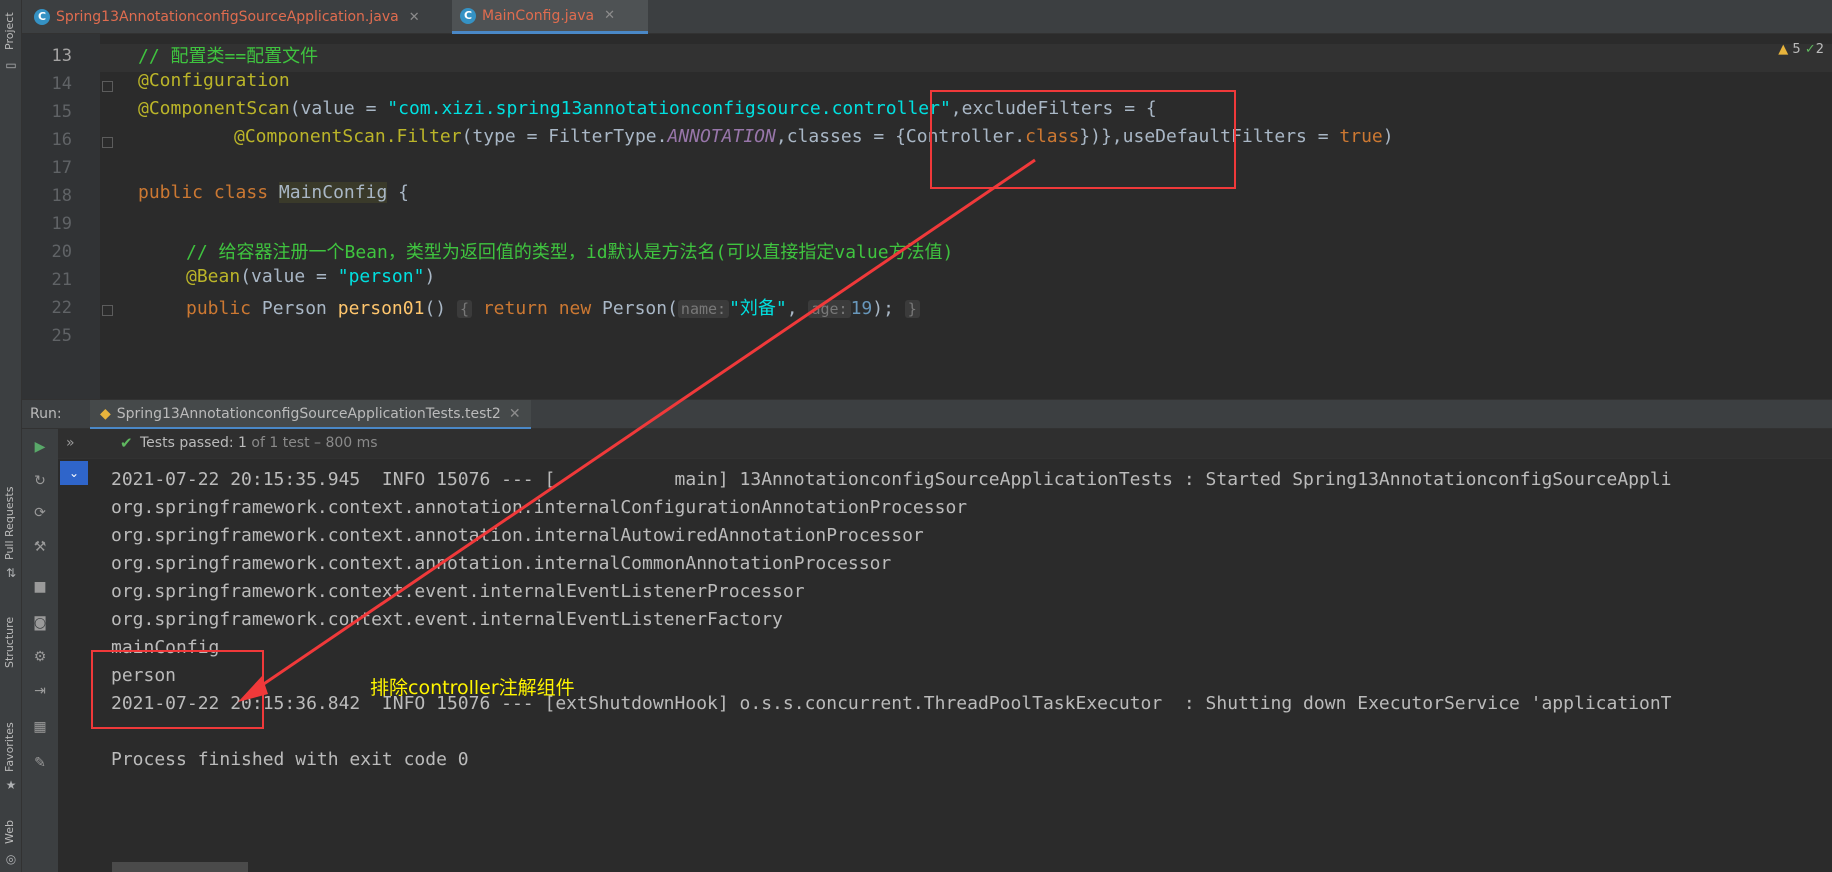 This screenshot has height=872, width=1832. What do you see at coordinates (912, 309) in the screenshot?
I see `folded-brace: }` at bounding box center [912, 309].